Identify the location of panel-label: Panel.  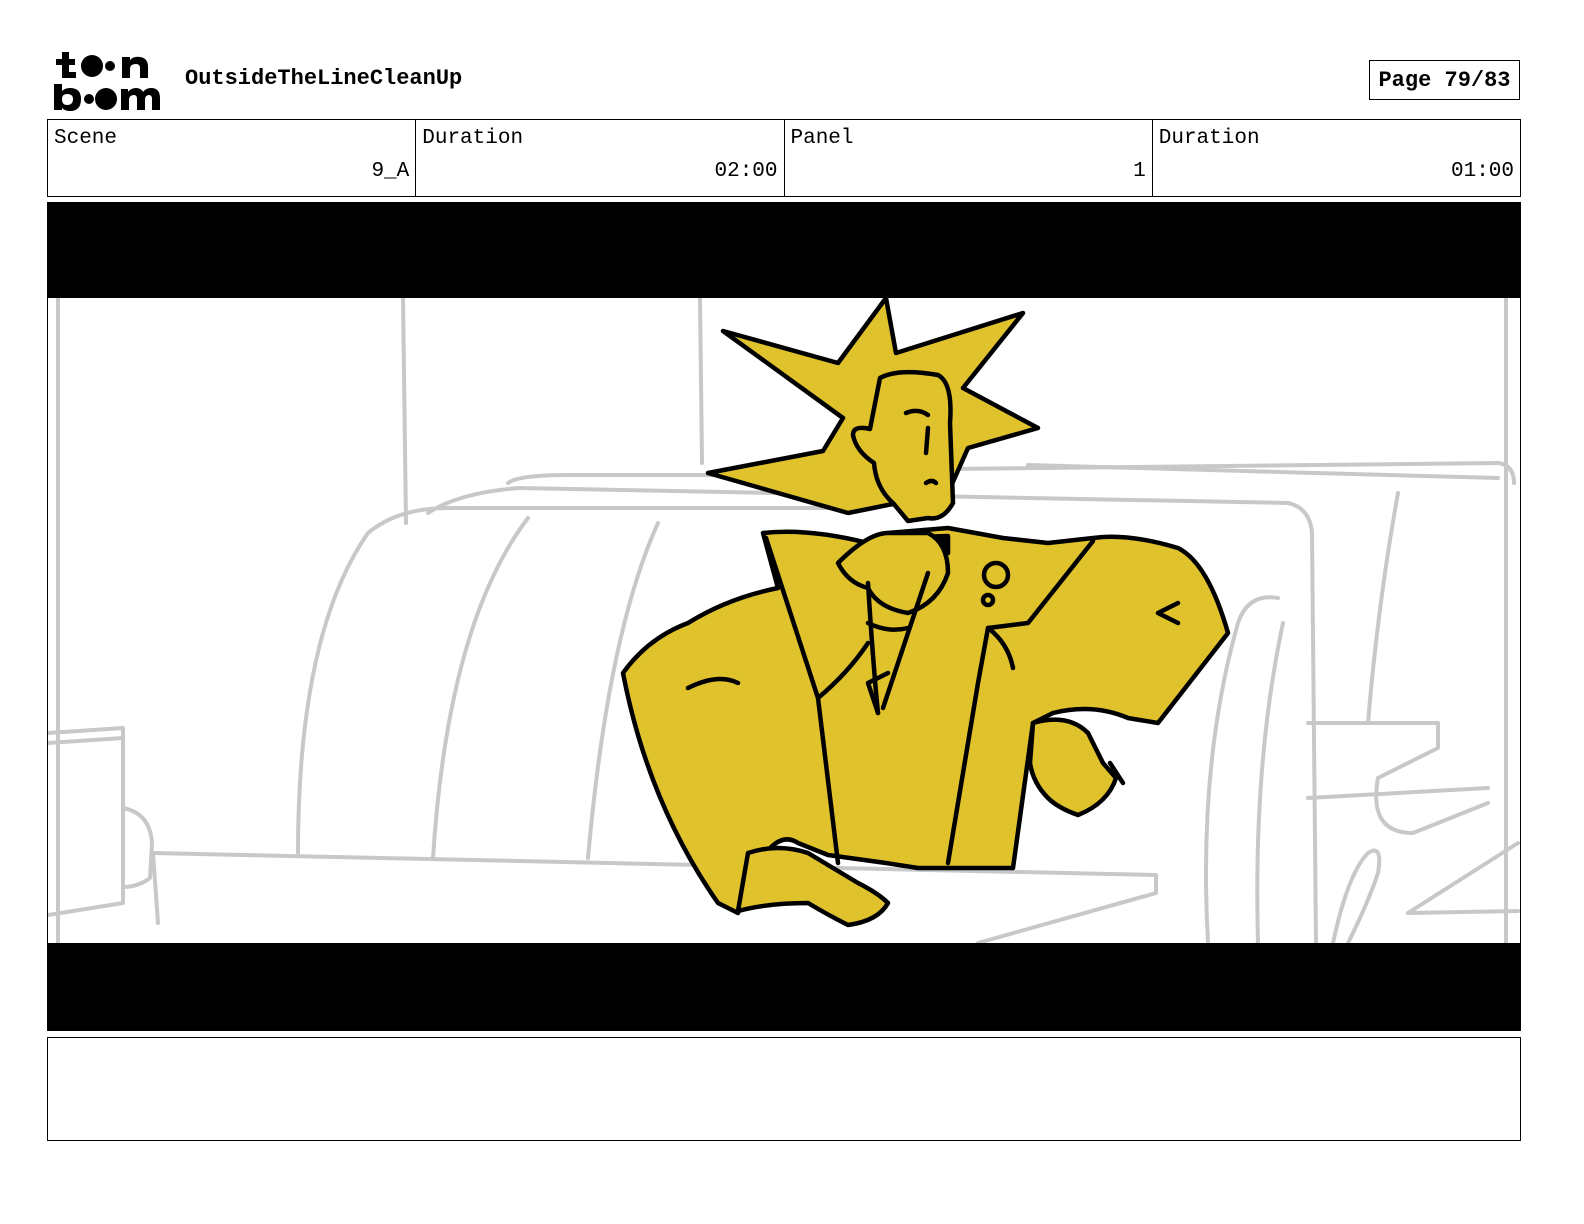
(822, 138).